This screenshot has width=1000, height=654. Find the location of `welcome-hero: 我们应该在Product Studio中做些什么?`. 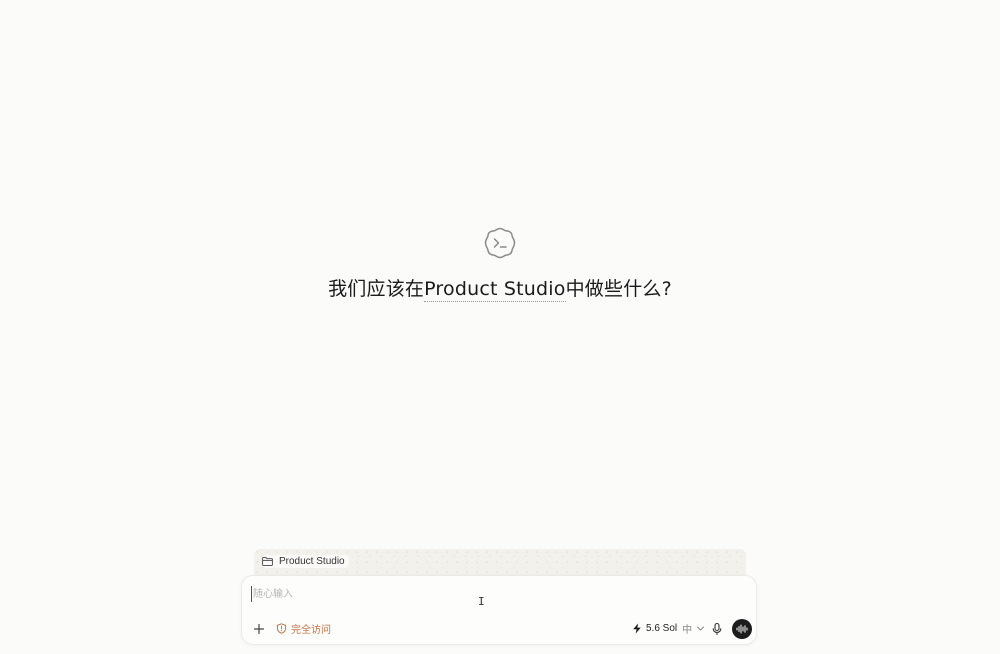

welcome-hero: 我们应该在Product Studio中做些什么? is located at coordinates (500, 264).